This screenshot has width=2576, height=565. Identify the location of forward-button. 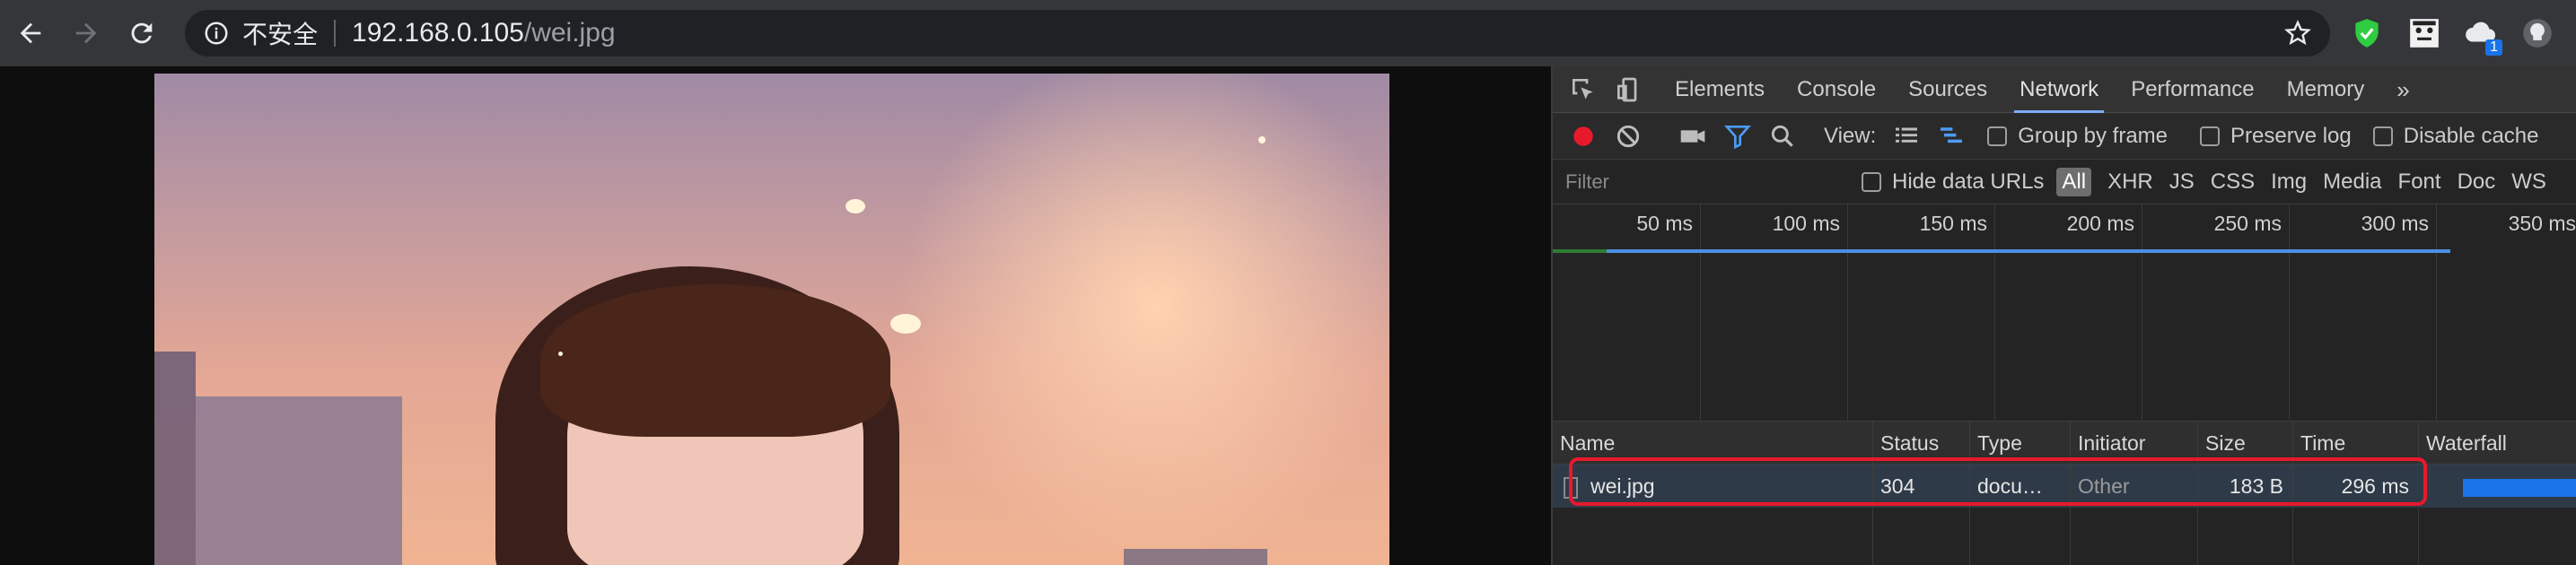
(86, 33).